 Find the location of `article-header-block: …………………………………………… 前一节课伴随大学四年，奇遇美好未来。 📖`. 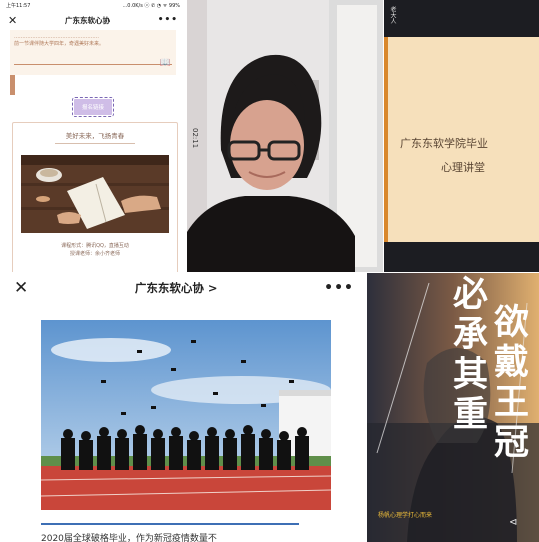

article-header-block: …………………………………………… 前一节课伴随大学四年，奇遇美好未来。 📖 is located at coordinates (93, 52).